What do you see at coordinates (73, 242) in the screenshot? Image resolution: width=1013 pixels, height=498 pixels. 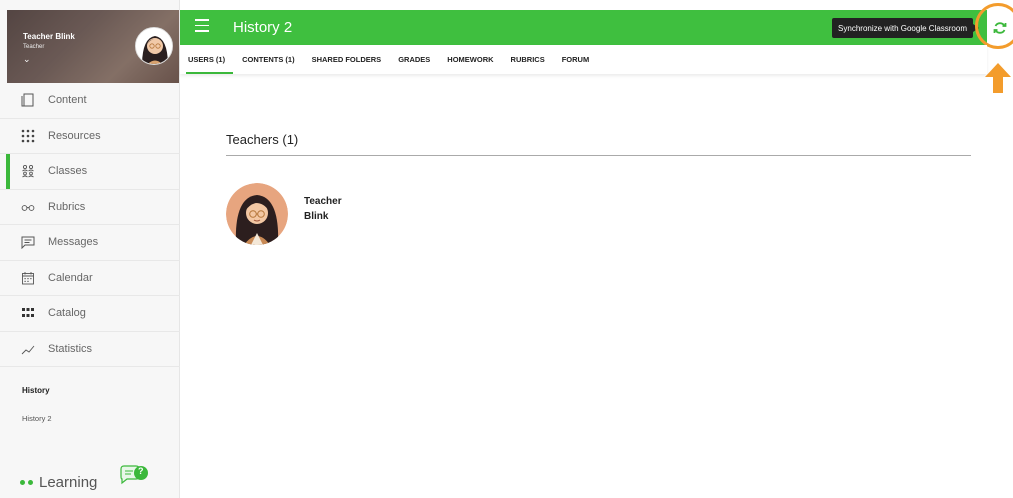 I see `sidebar-item-label: Messages` at bounding box center [73, 242].